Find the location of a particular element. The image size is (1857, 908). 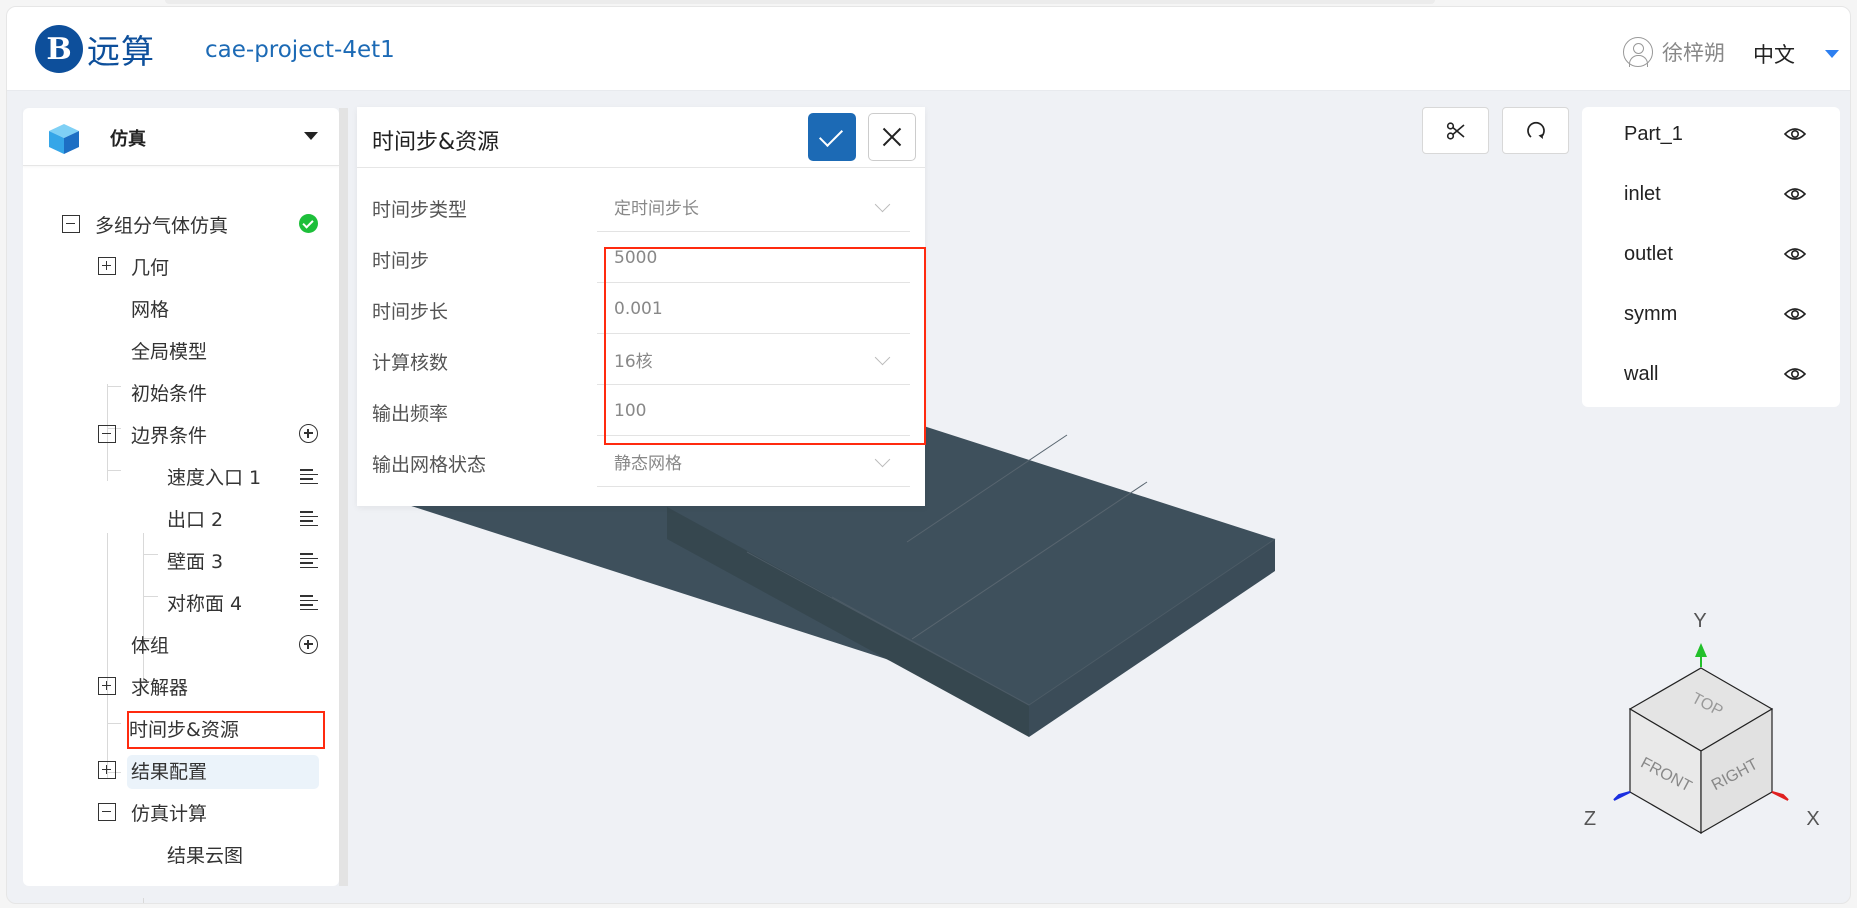

axis-label-x: X is located at coordinates (1812, 819).